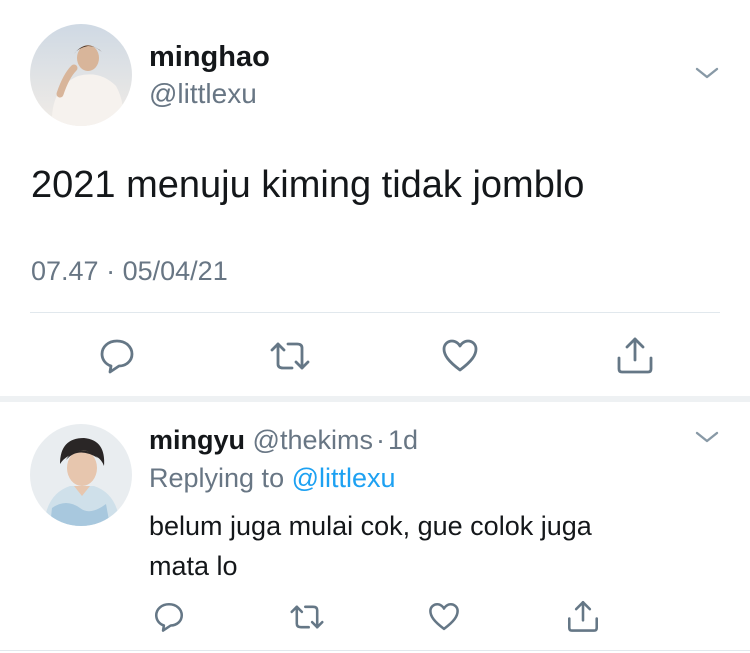 Image resolution: width=750 pixels, height=653 pixels. Describe the element at coordinates (203, 94) in the screenshot. I see `tweet-handle: @littlexu` at that location.